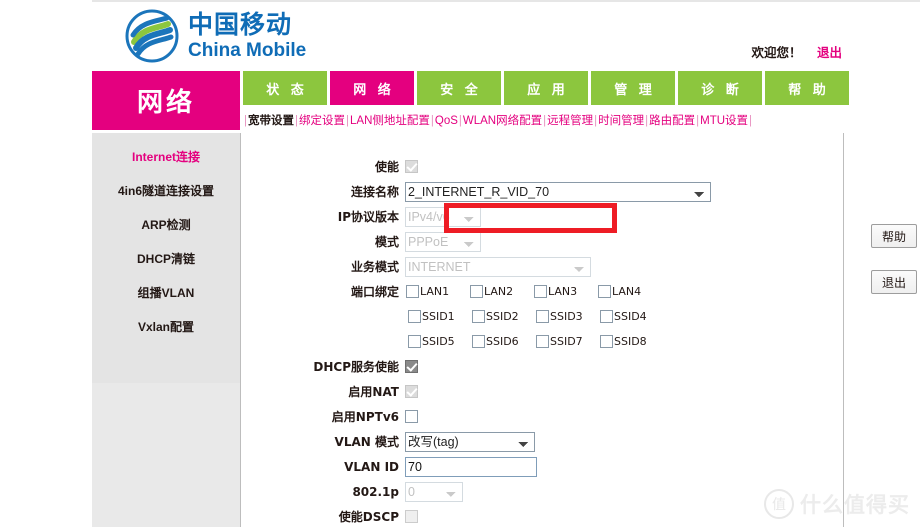 This screenshot has width=920, height=527. Describe the element at coordinates (166, 190) in the screenshot. I see `sidebar-item-1: 4in6隧道连接设置` at that location.